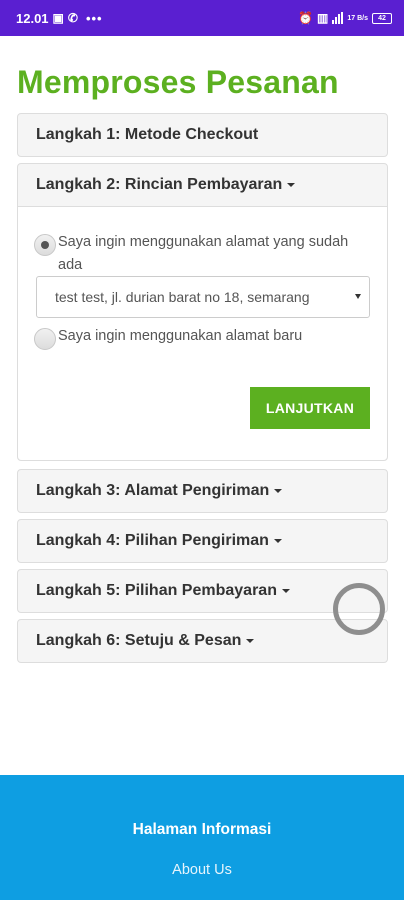 This screenshot has height=900, width=404. I want to click on hd-signal-icon: ▥, so click(323, 18).